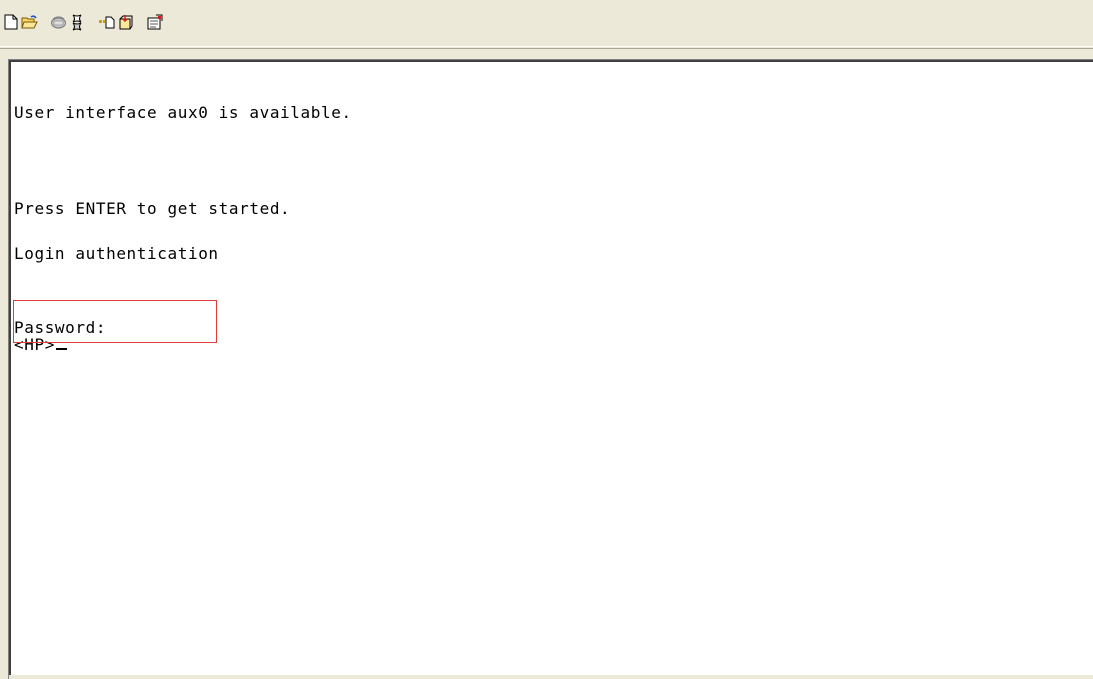 The height and width of the screenshot is (679, 1093). Describe the element at coordinates (106, 22) in the screenshot. I see `send-file-icon` at that location.